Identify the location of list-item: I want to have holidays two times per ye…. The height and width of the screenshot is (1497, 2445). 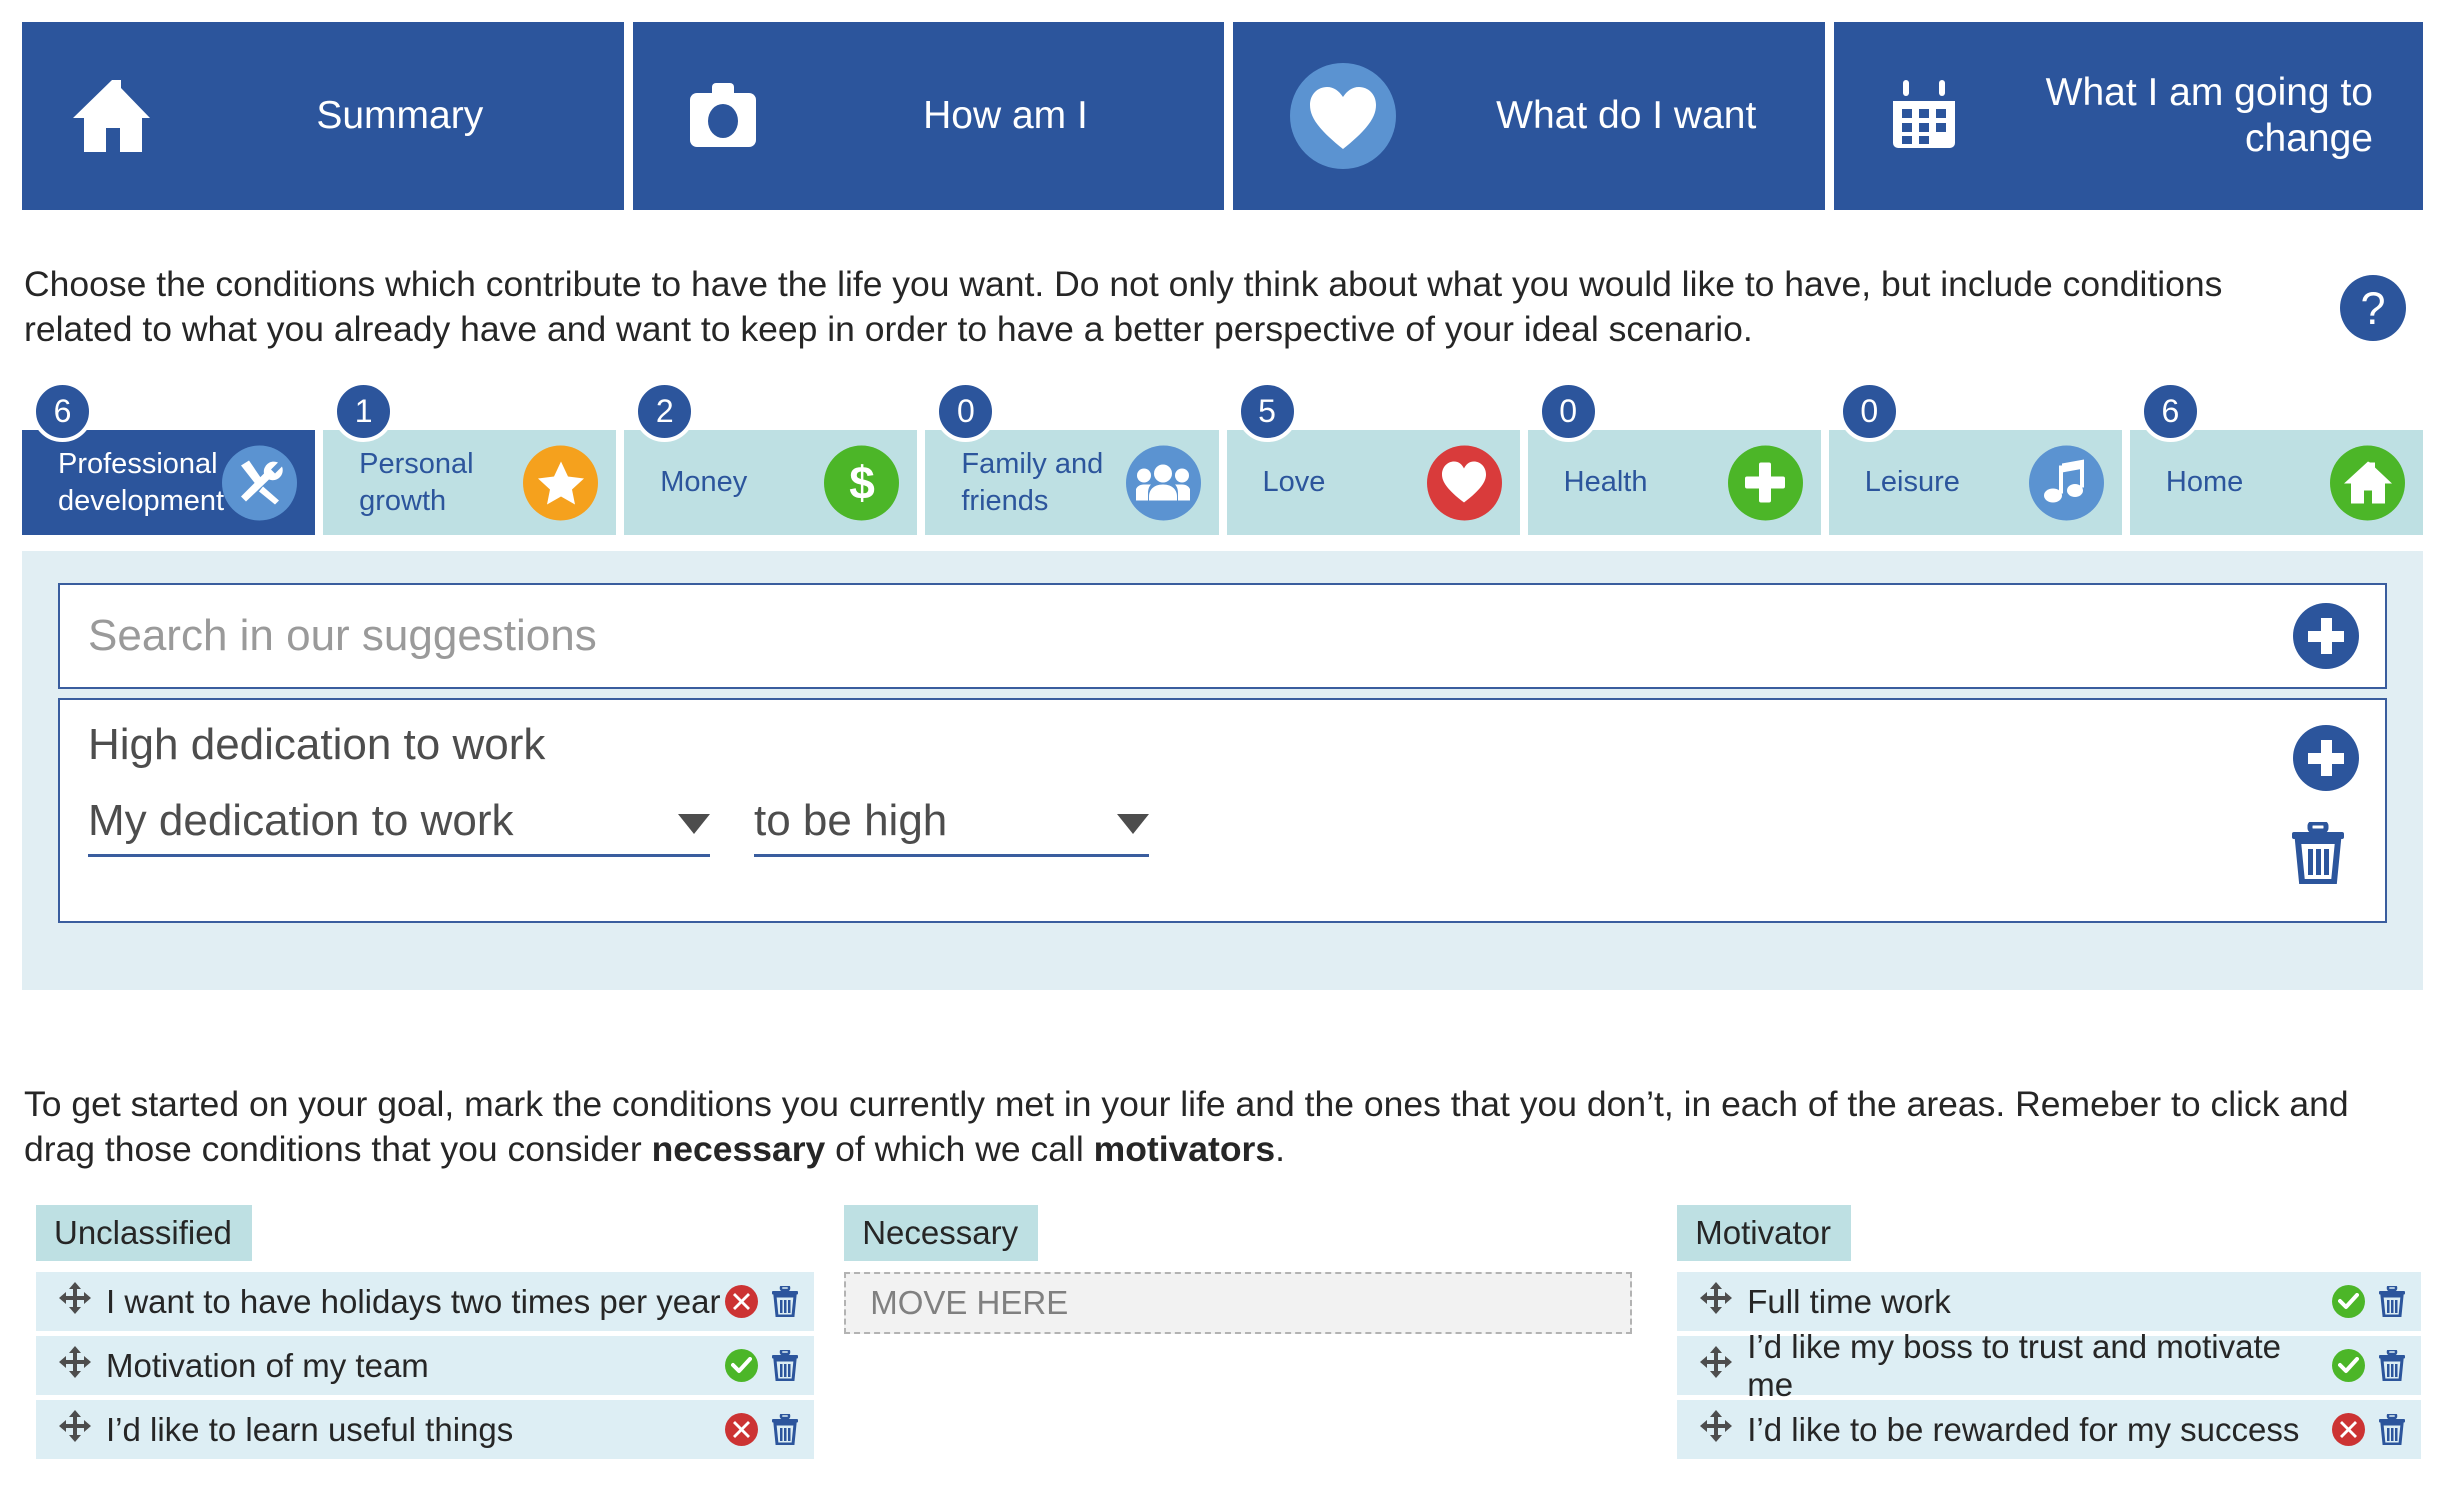
(425, 1301).